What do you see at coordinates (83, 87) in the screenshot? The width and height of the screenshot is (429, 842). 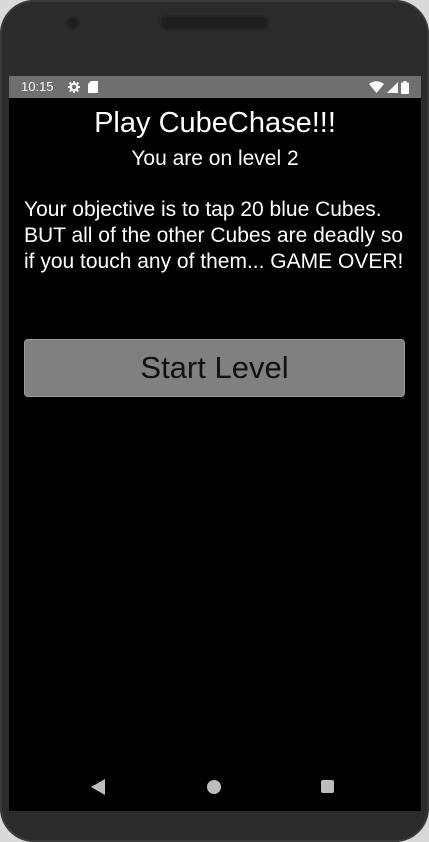 I see `status-left-icons` at bounding box center [83, 87].